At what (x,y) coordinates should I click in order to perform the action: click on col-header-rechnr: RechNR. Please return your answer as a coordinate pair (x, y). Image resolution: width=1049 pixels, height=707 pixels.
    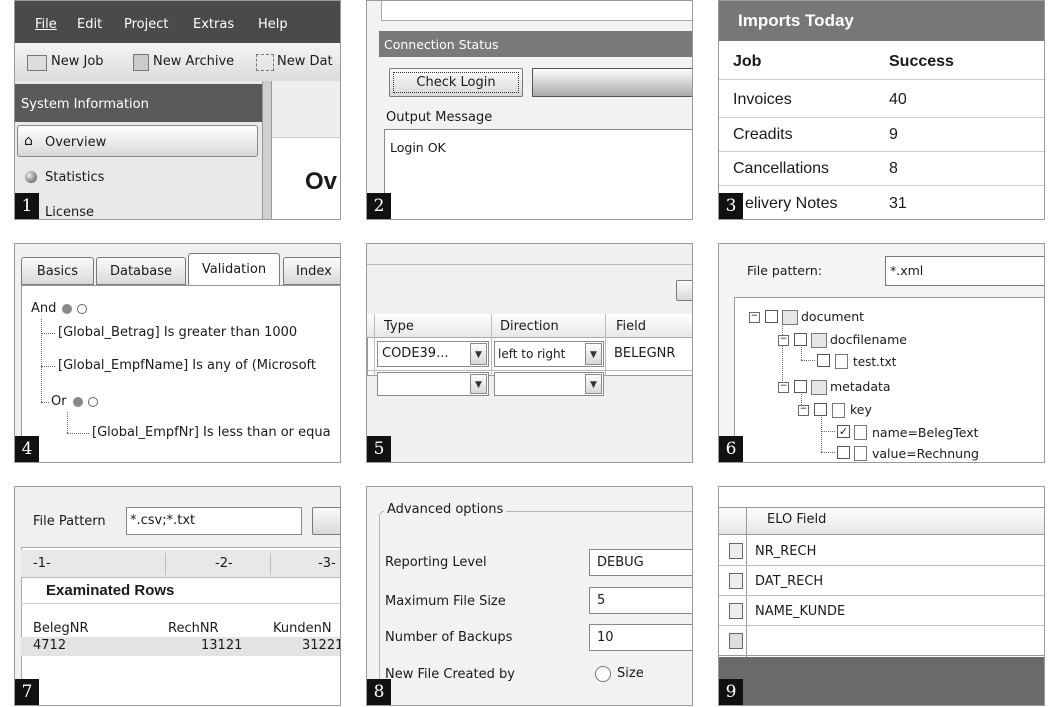
    Looking at the image, I should click on (193, 628).